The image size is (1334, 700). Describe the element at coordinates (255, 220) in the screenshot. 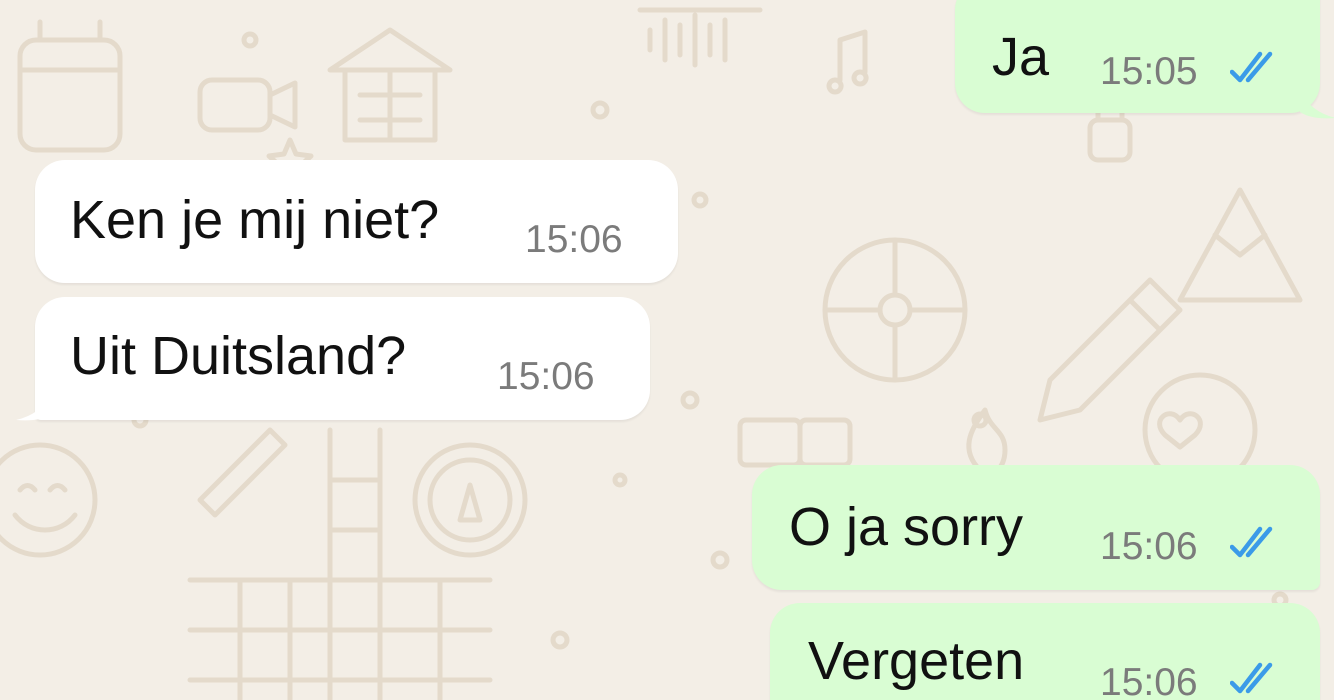

I see `message-text: Ken je mij niet?` at that location.